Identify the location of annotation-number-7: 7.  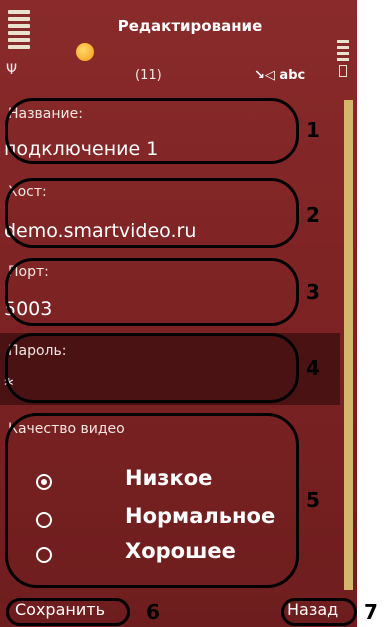
(371, 612).